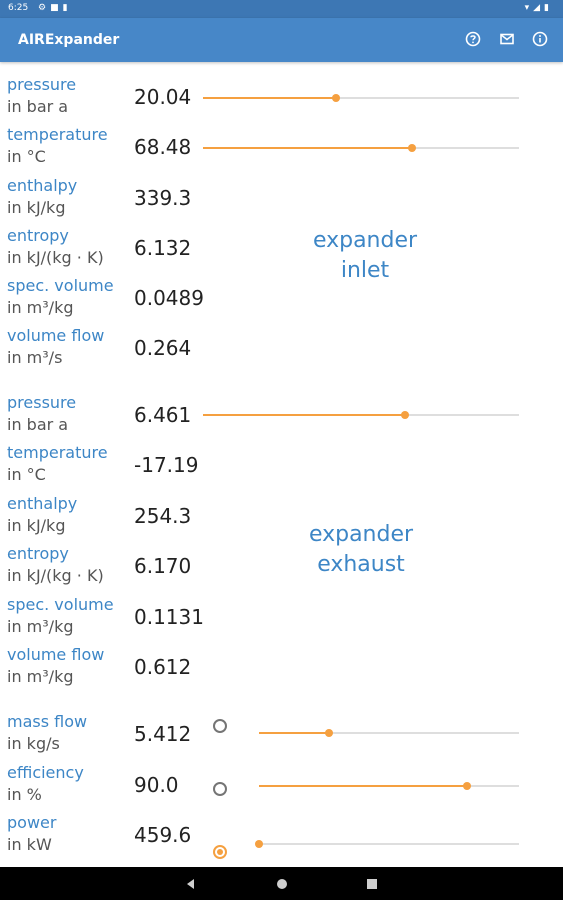  Describe the element at coordinates (56, 8) in the screenshot. I see `notification-icon: ■` at that location.